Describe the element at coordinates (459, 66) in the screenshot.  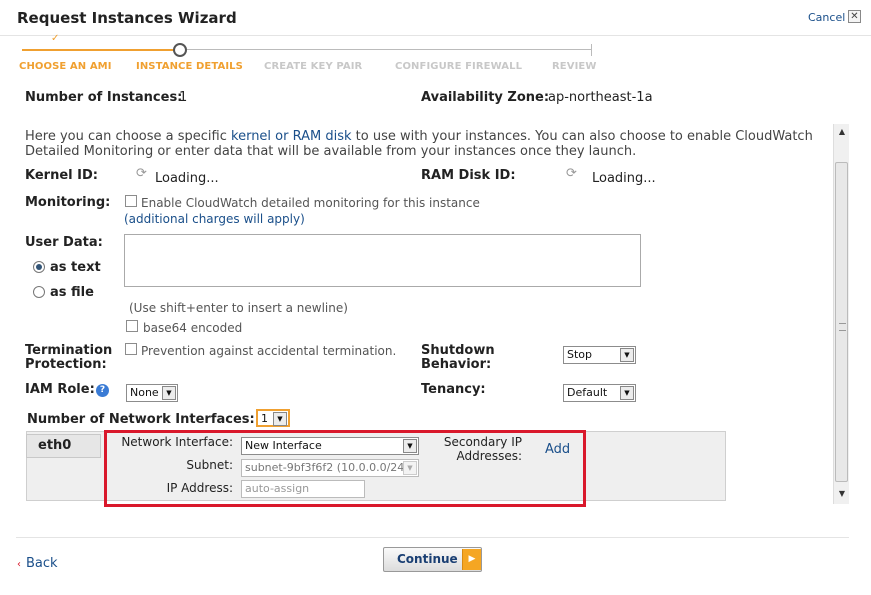
I see `step-configure-firewall: CONFIGURE FIREWALL` at that location.